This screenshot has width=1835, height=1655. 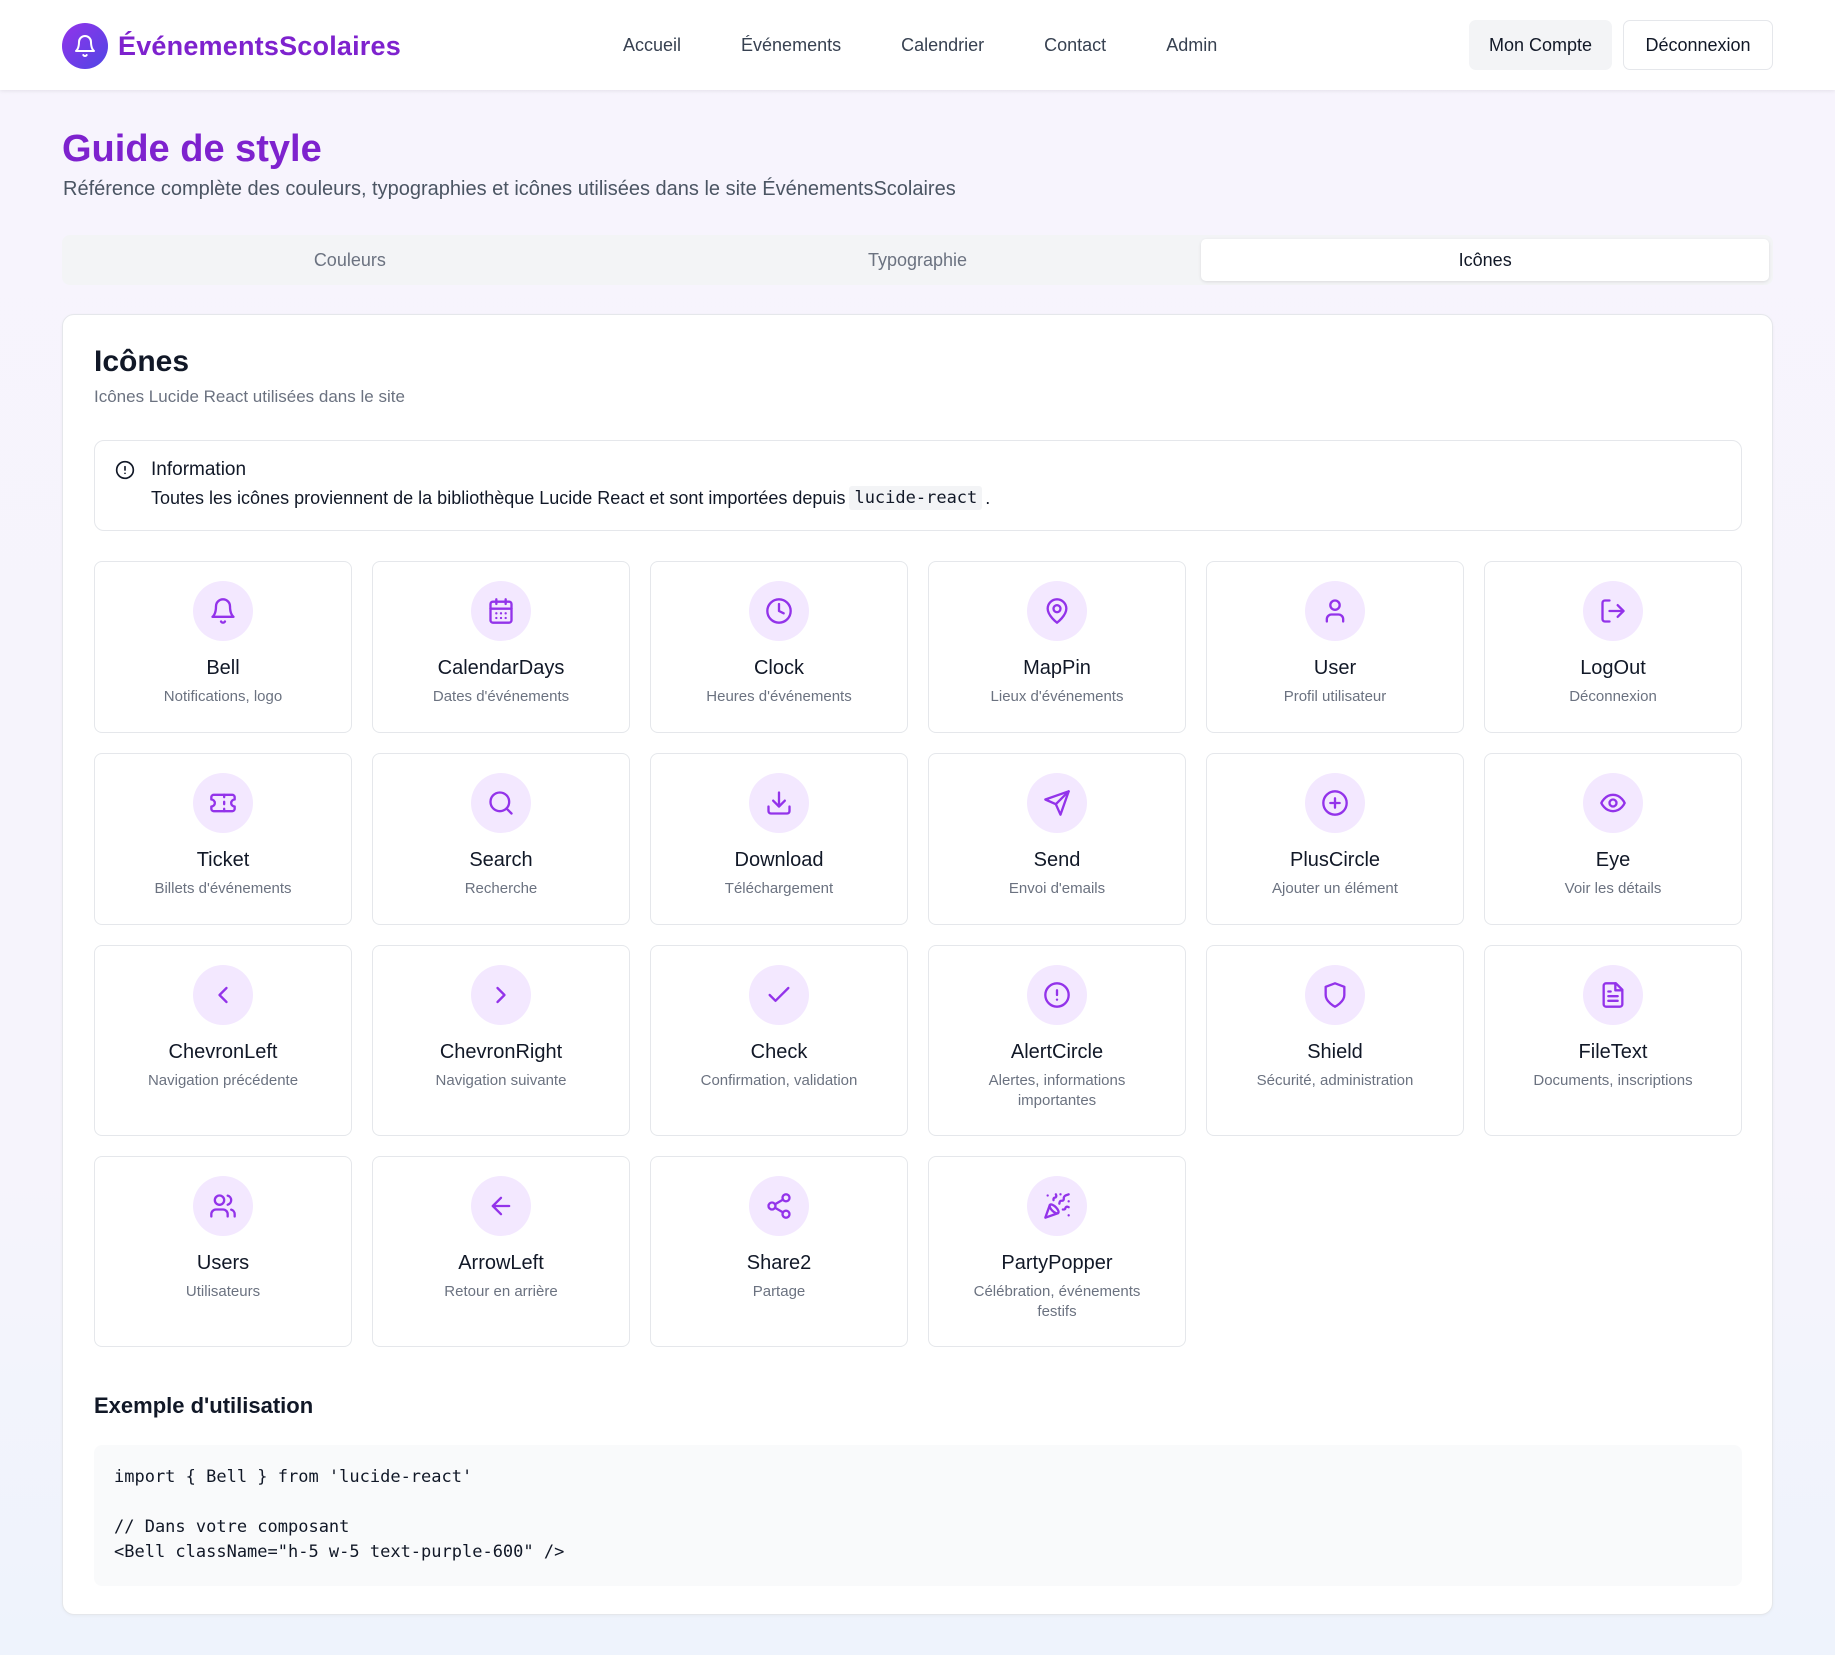 I want to click on icon-name: MapPin, so click(x=1057, y=668).